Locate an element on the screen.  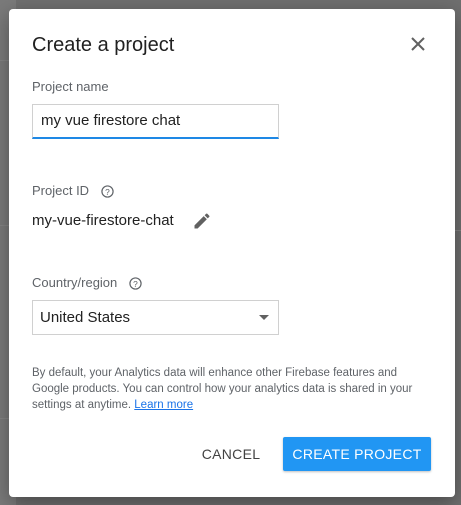
project-name-field is located at coordinates (155, 121).